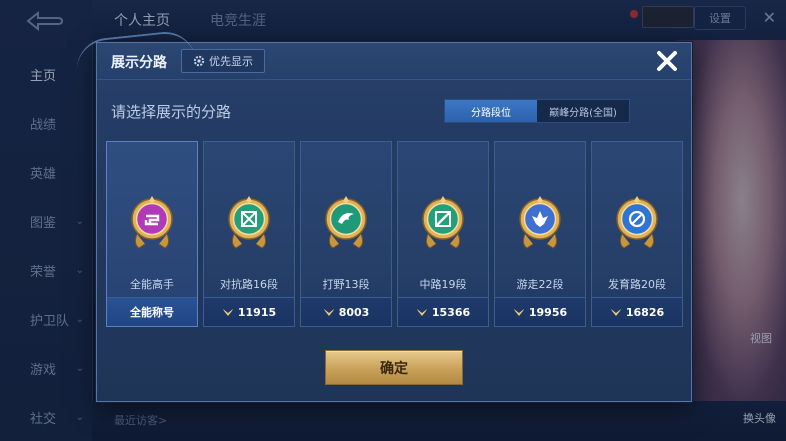 Image resolution: width=786 pixels, height=441 pixels. What do you see at coordinates (583, 111) in the screenshot?
I see `toggle-peak-lane: 巅峰分路(全国)` at bounding box center [583, 111].